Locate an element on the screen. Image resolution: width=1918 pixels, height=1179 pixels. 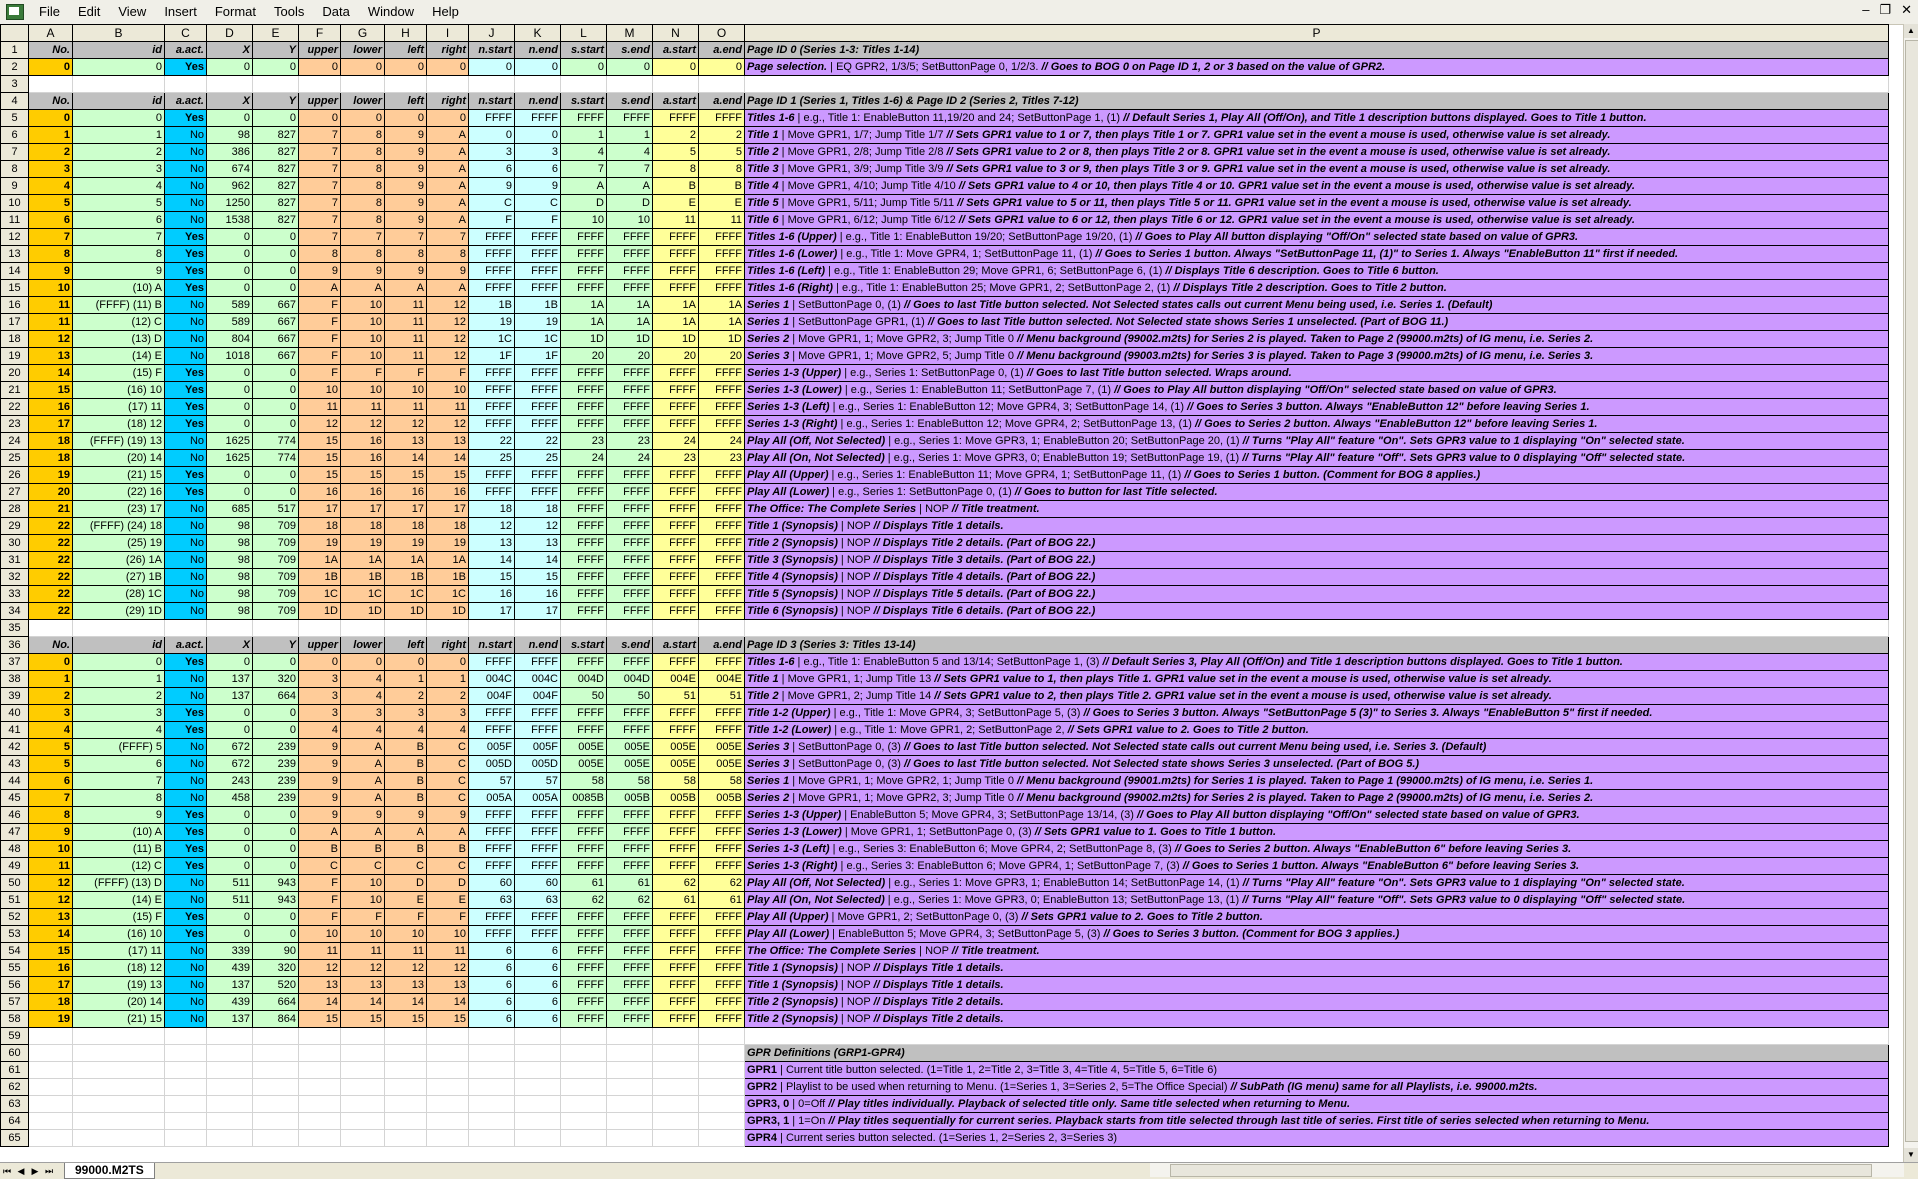
data-cell: 1625 is located at coordinates (229, 458).